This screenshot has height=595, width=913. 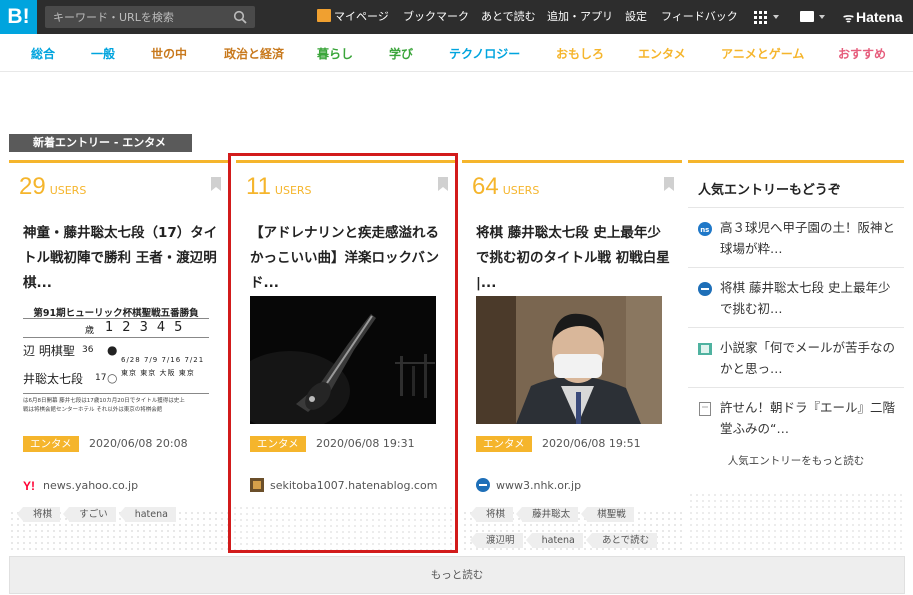 What do you see at coordinates (240, 17) in the screenshot?
I see `search-icon` at bounding box center [240, 17].